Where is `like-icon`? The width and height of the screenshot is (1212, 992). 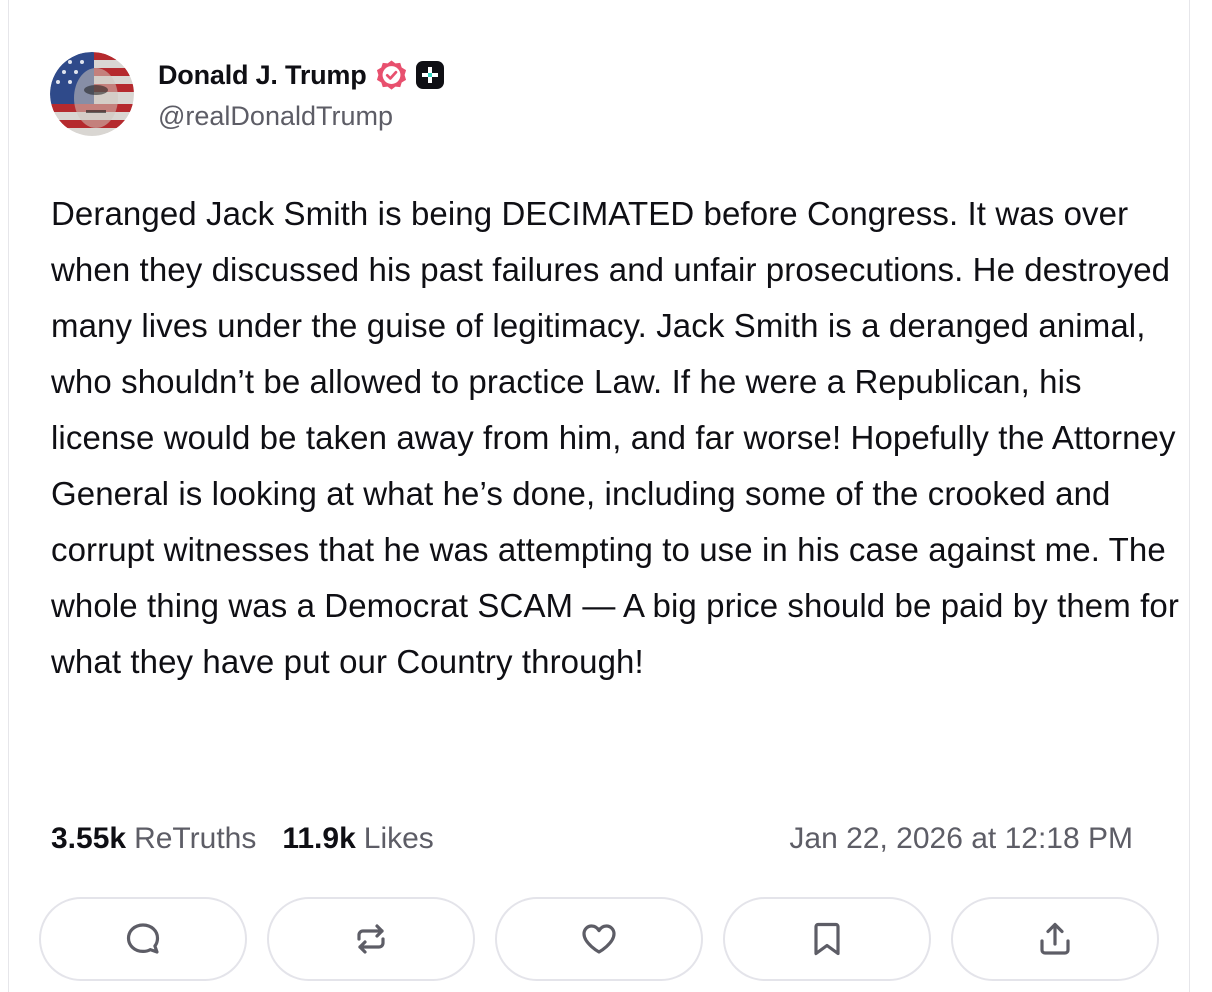
like-icon is located at coordinates (599, 939).